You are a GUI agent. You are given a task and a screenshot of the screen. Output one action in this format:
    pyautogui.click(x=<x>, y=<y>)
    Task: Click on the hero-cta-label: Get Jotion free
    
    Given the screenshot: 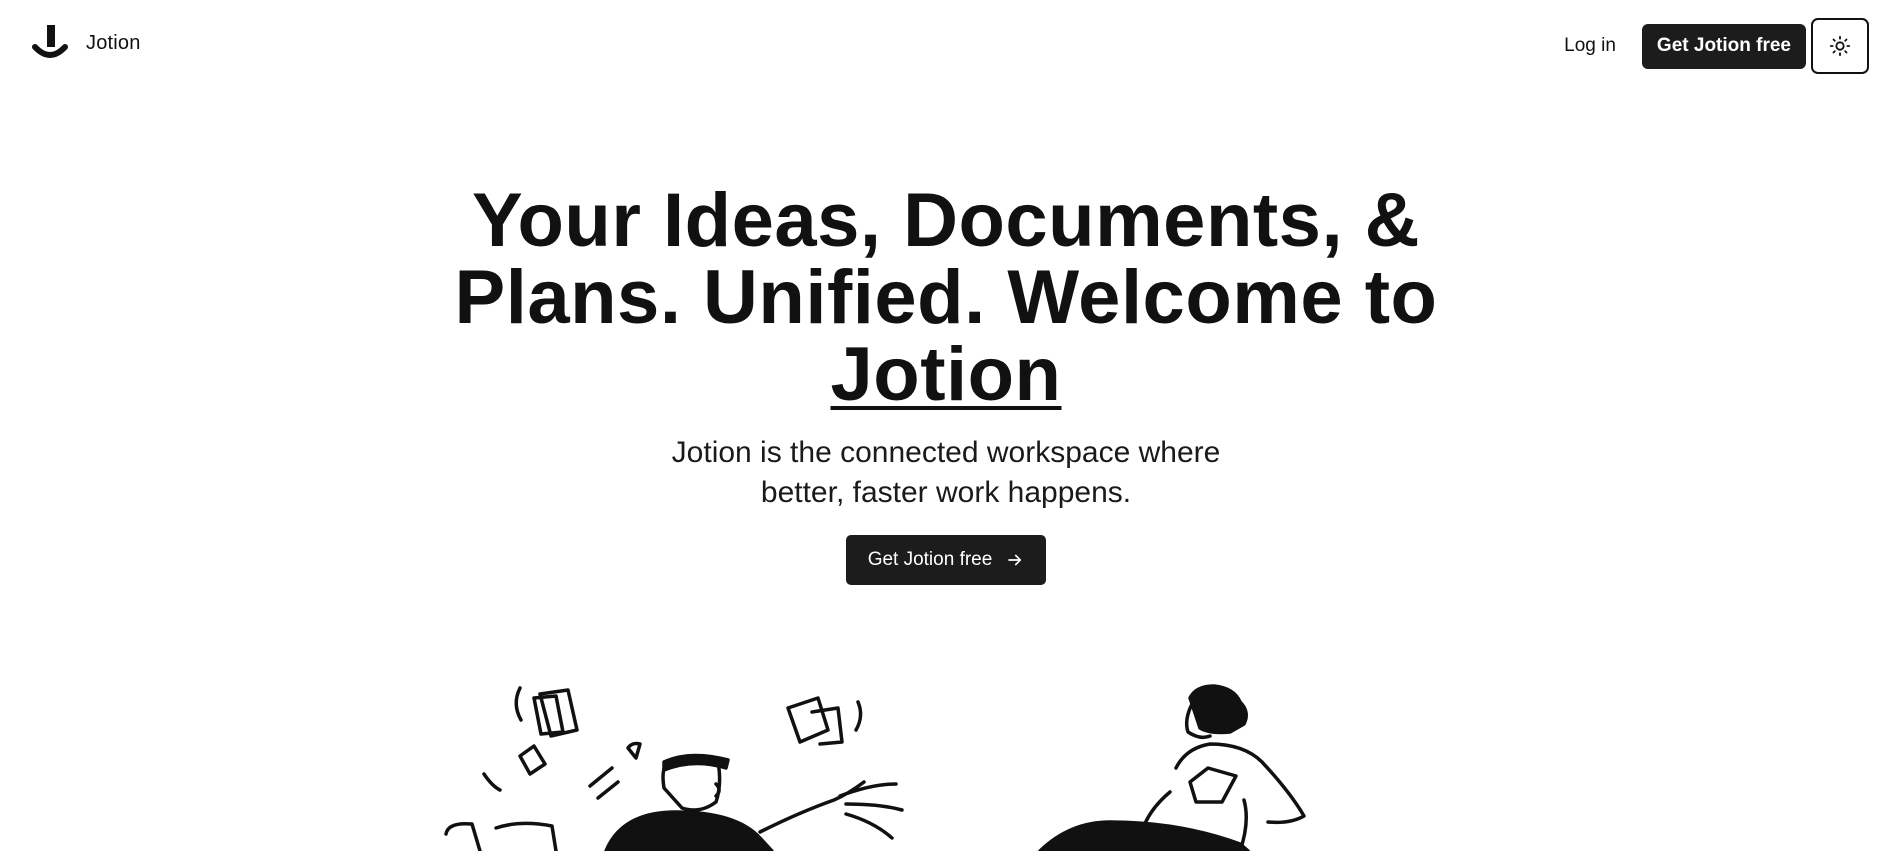 What is the action you would take?
    pyautogui.click(x=930, y=559)
    